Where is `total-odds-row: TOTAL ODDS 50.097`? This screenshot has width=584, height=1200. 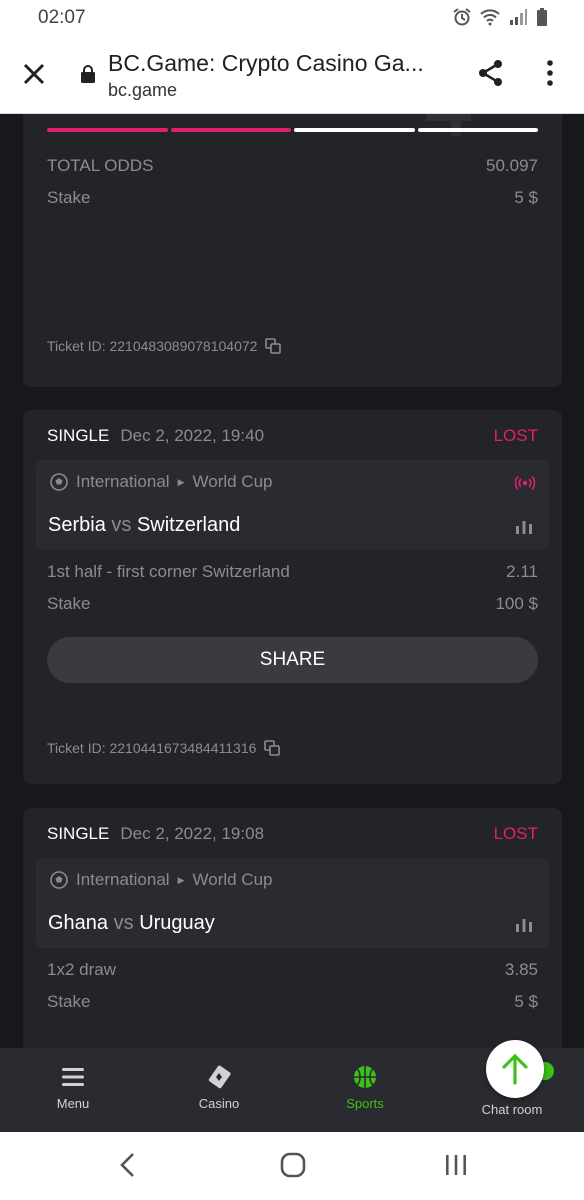
total-odds-row: TOTAL ODDS 50.097 is located at coordinates (292, 166).